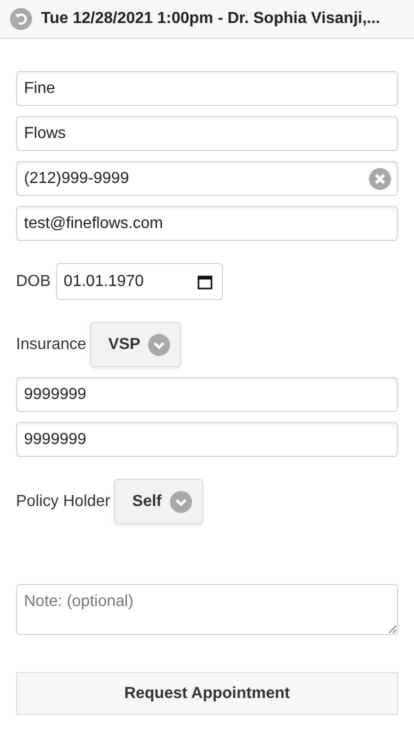 The height and width of the screenshot is (736, 414). I want to click on clear-icon, so click(380, 179).